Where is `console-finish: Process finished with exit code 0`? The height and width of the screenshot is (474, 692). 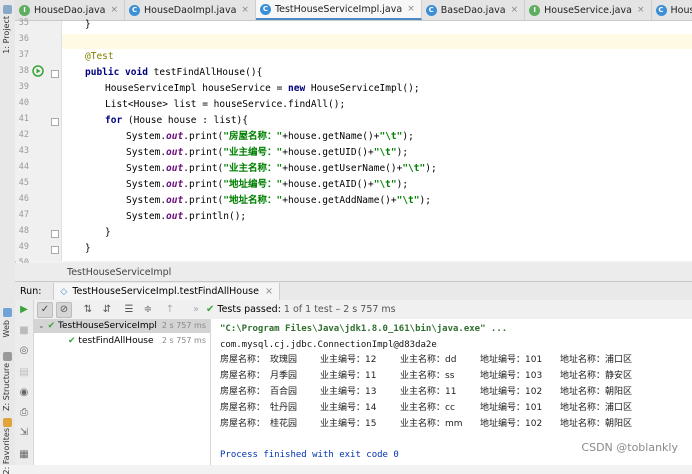
console-finish: Process finished with exit code 0 is located at coordinates (309, 455).